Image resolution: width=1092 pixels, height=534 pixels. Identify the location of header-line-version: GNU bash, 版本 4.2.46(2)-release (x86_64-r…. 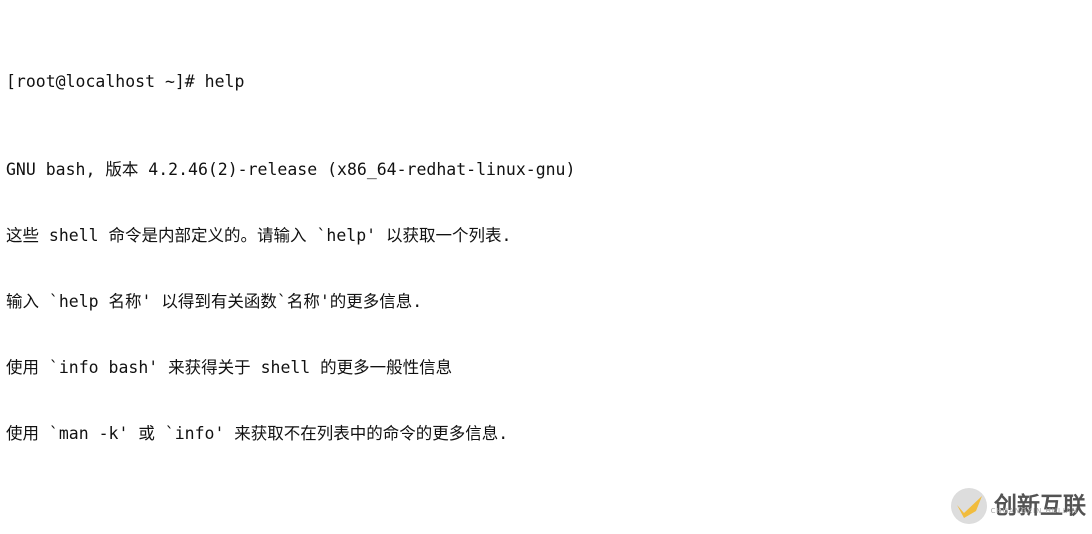
(291, 169).